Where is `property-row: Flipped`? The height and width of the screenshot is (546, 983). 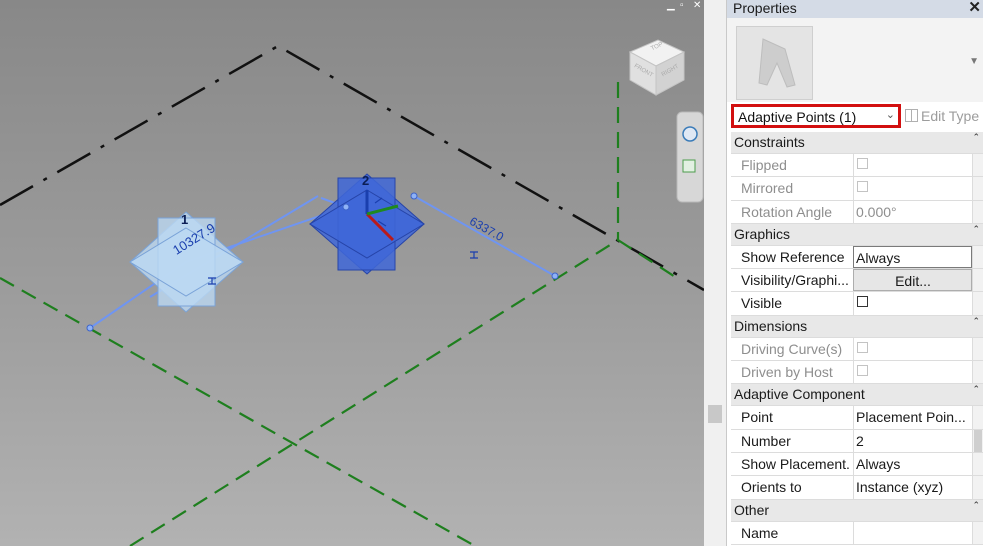
property-row: Flipped is located at coordinates (857, 166).